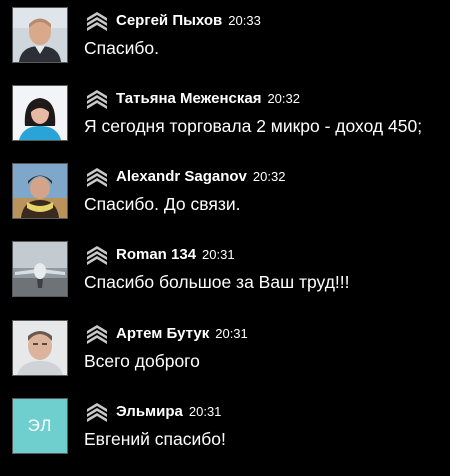  I want to click on message-text: Спасибо. До связи., so click(162, 204).